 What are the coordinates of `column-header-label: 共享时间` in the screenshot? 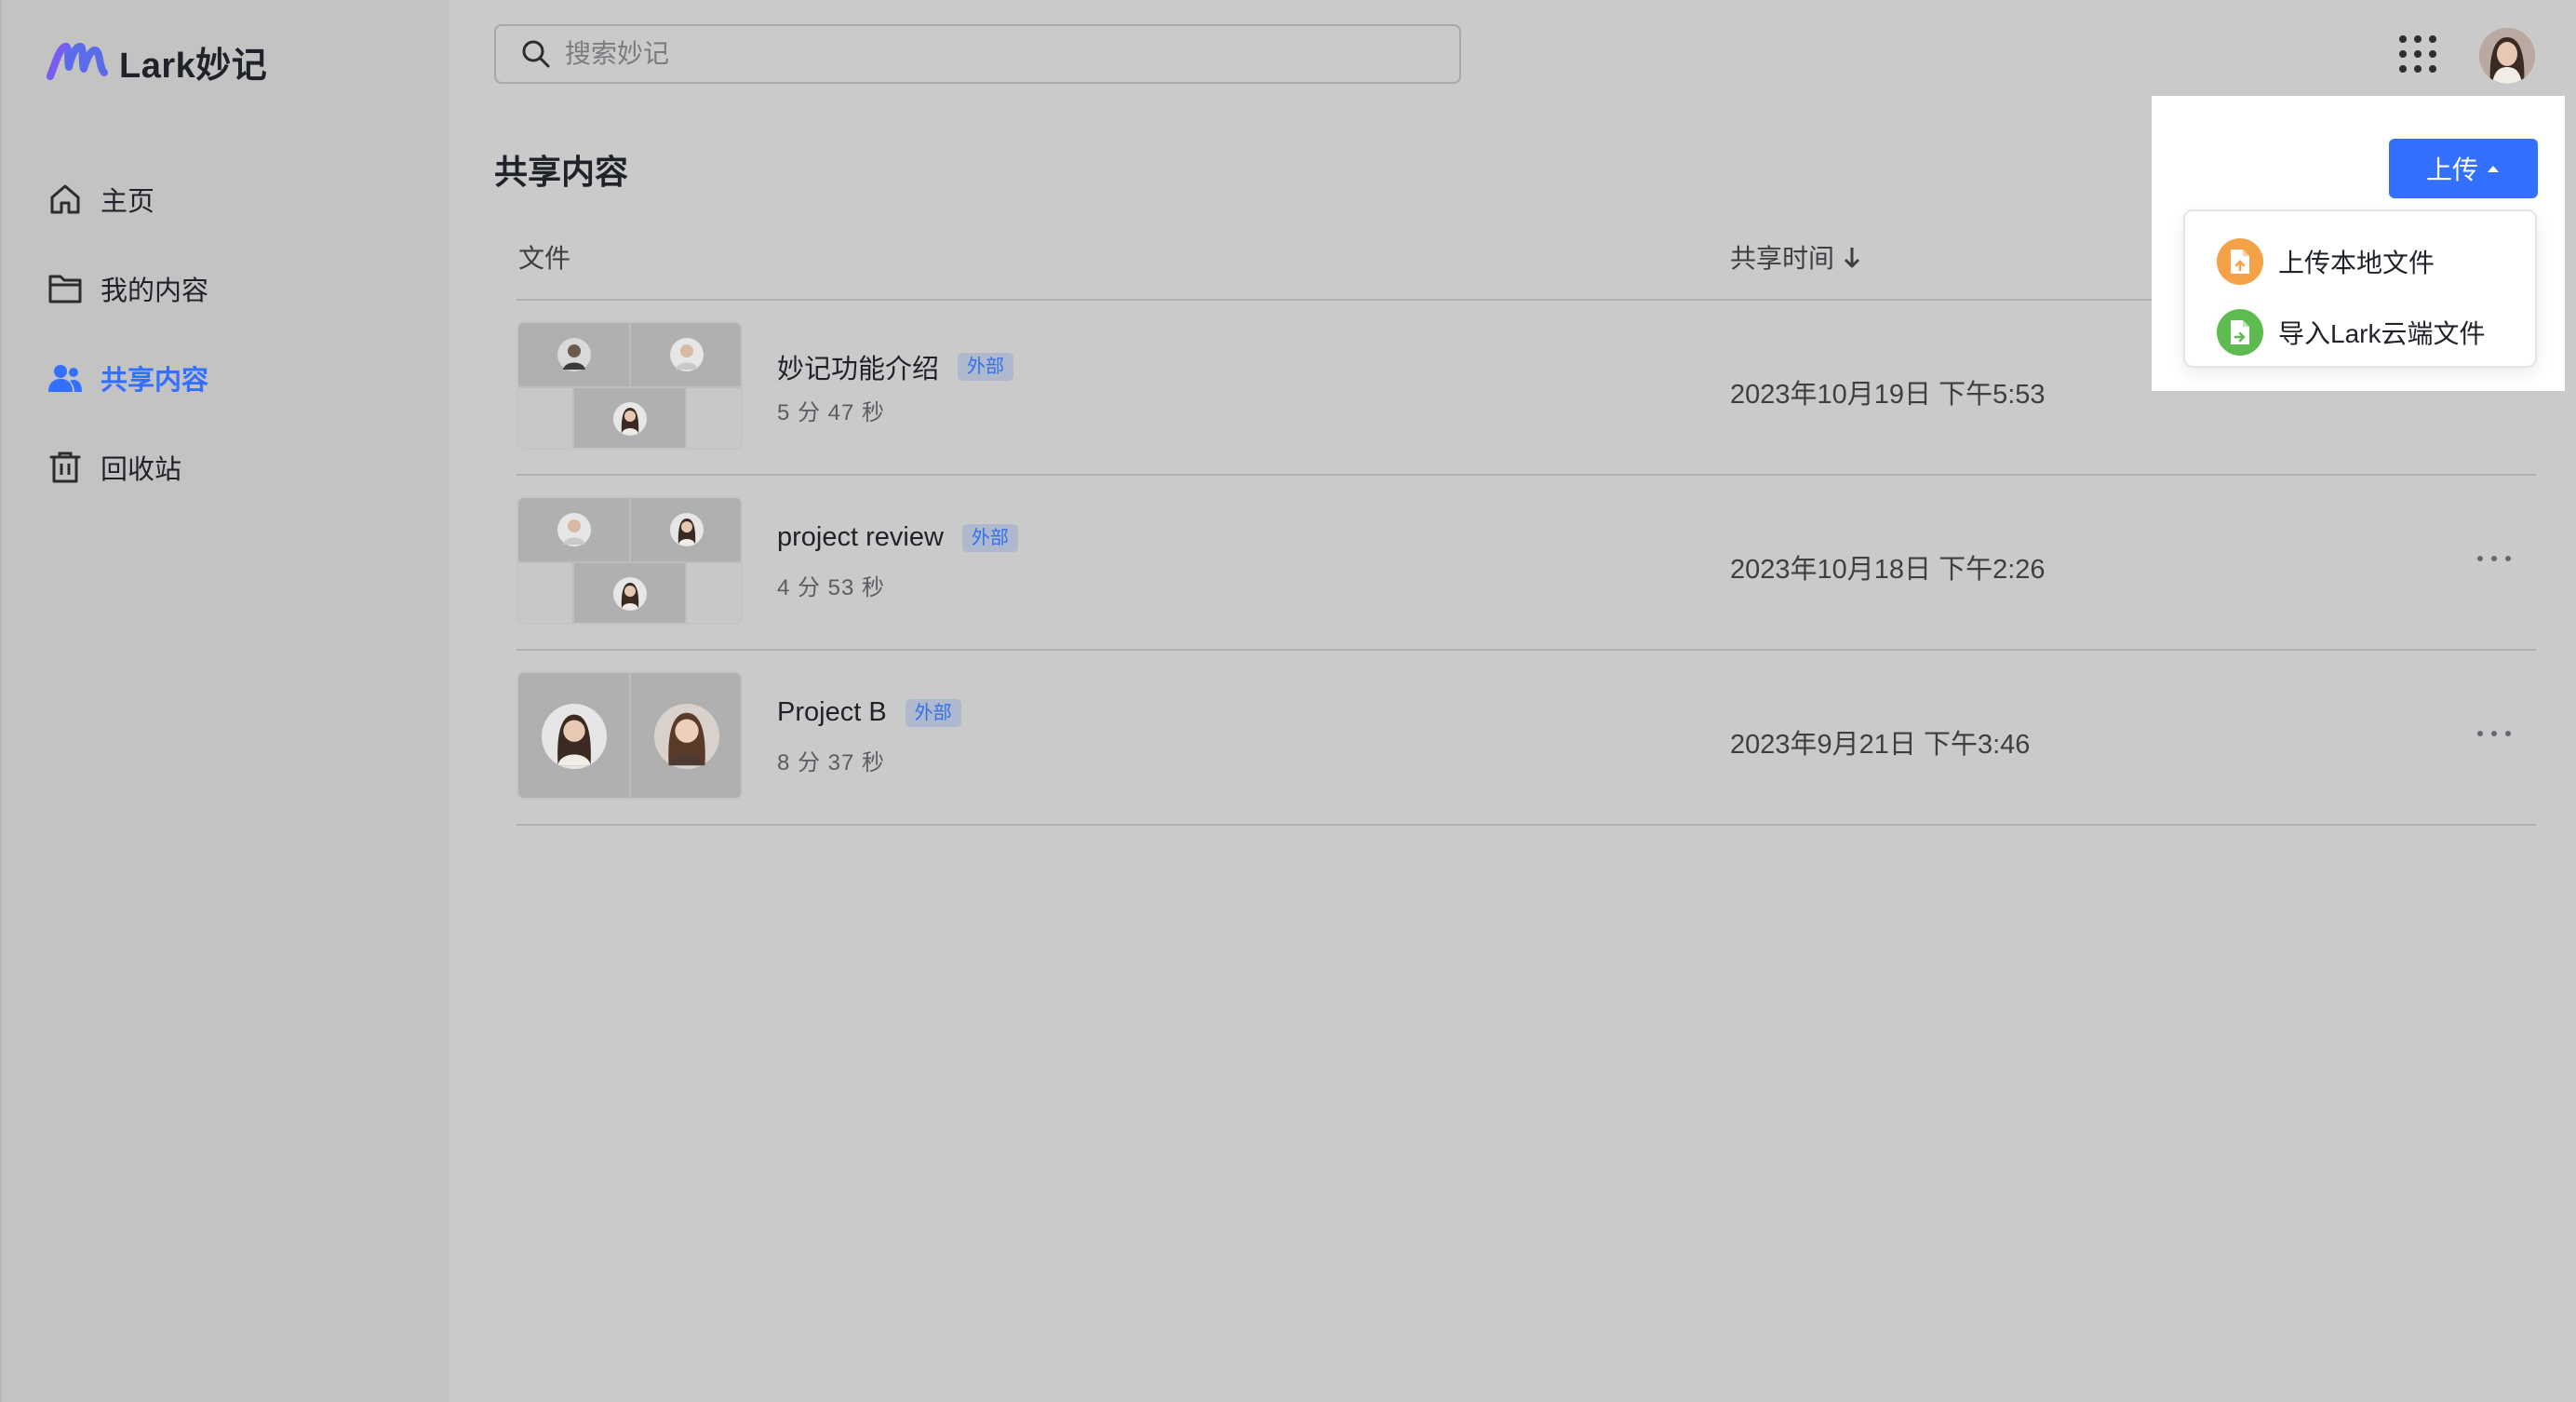 It's located at (1782, 258).